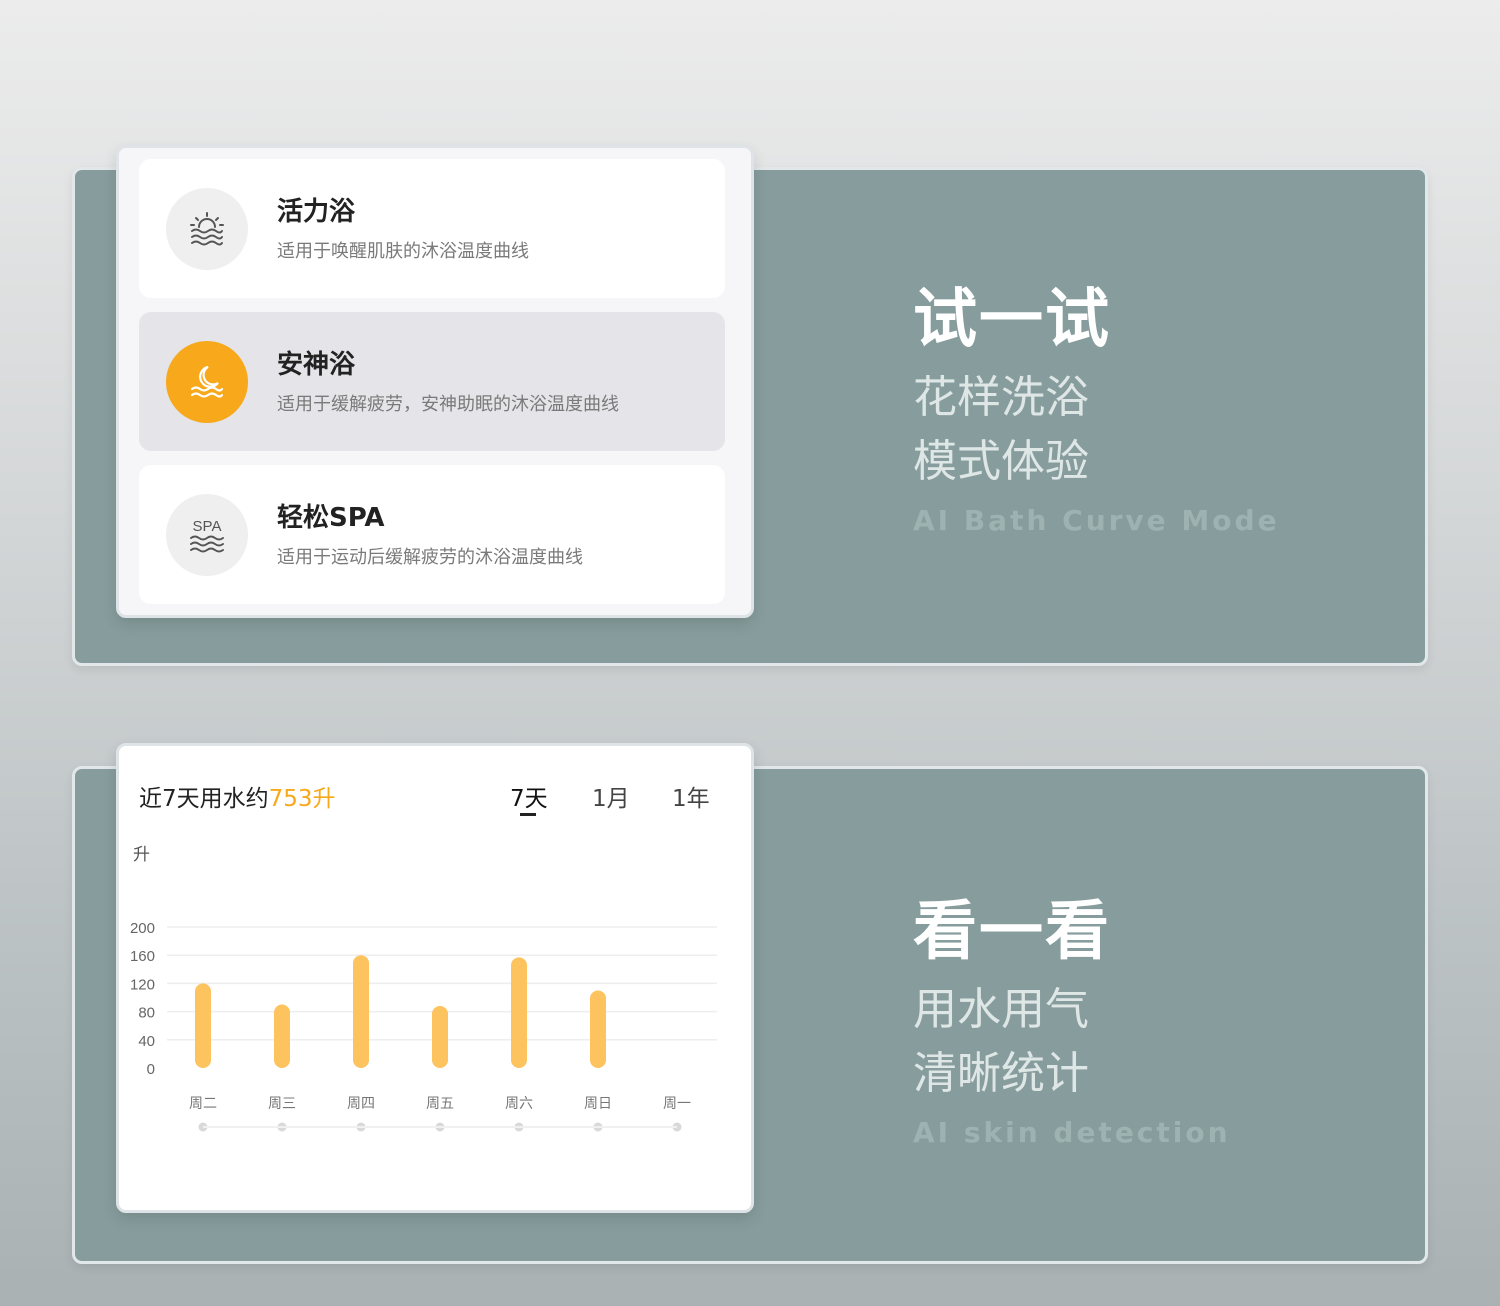 This screenshot has width=1500, height=1306. Describe the element at coordinates (207, 526) in the screenshot. I see `spa-icon-label: SPA` at that location.